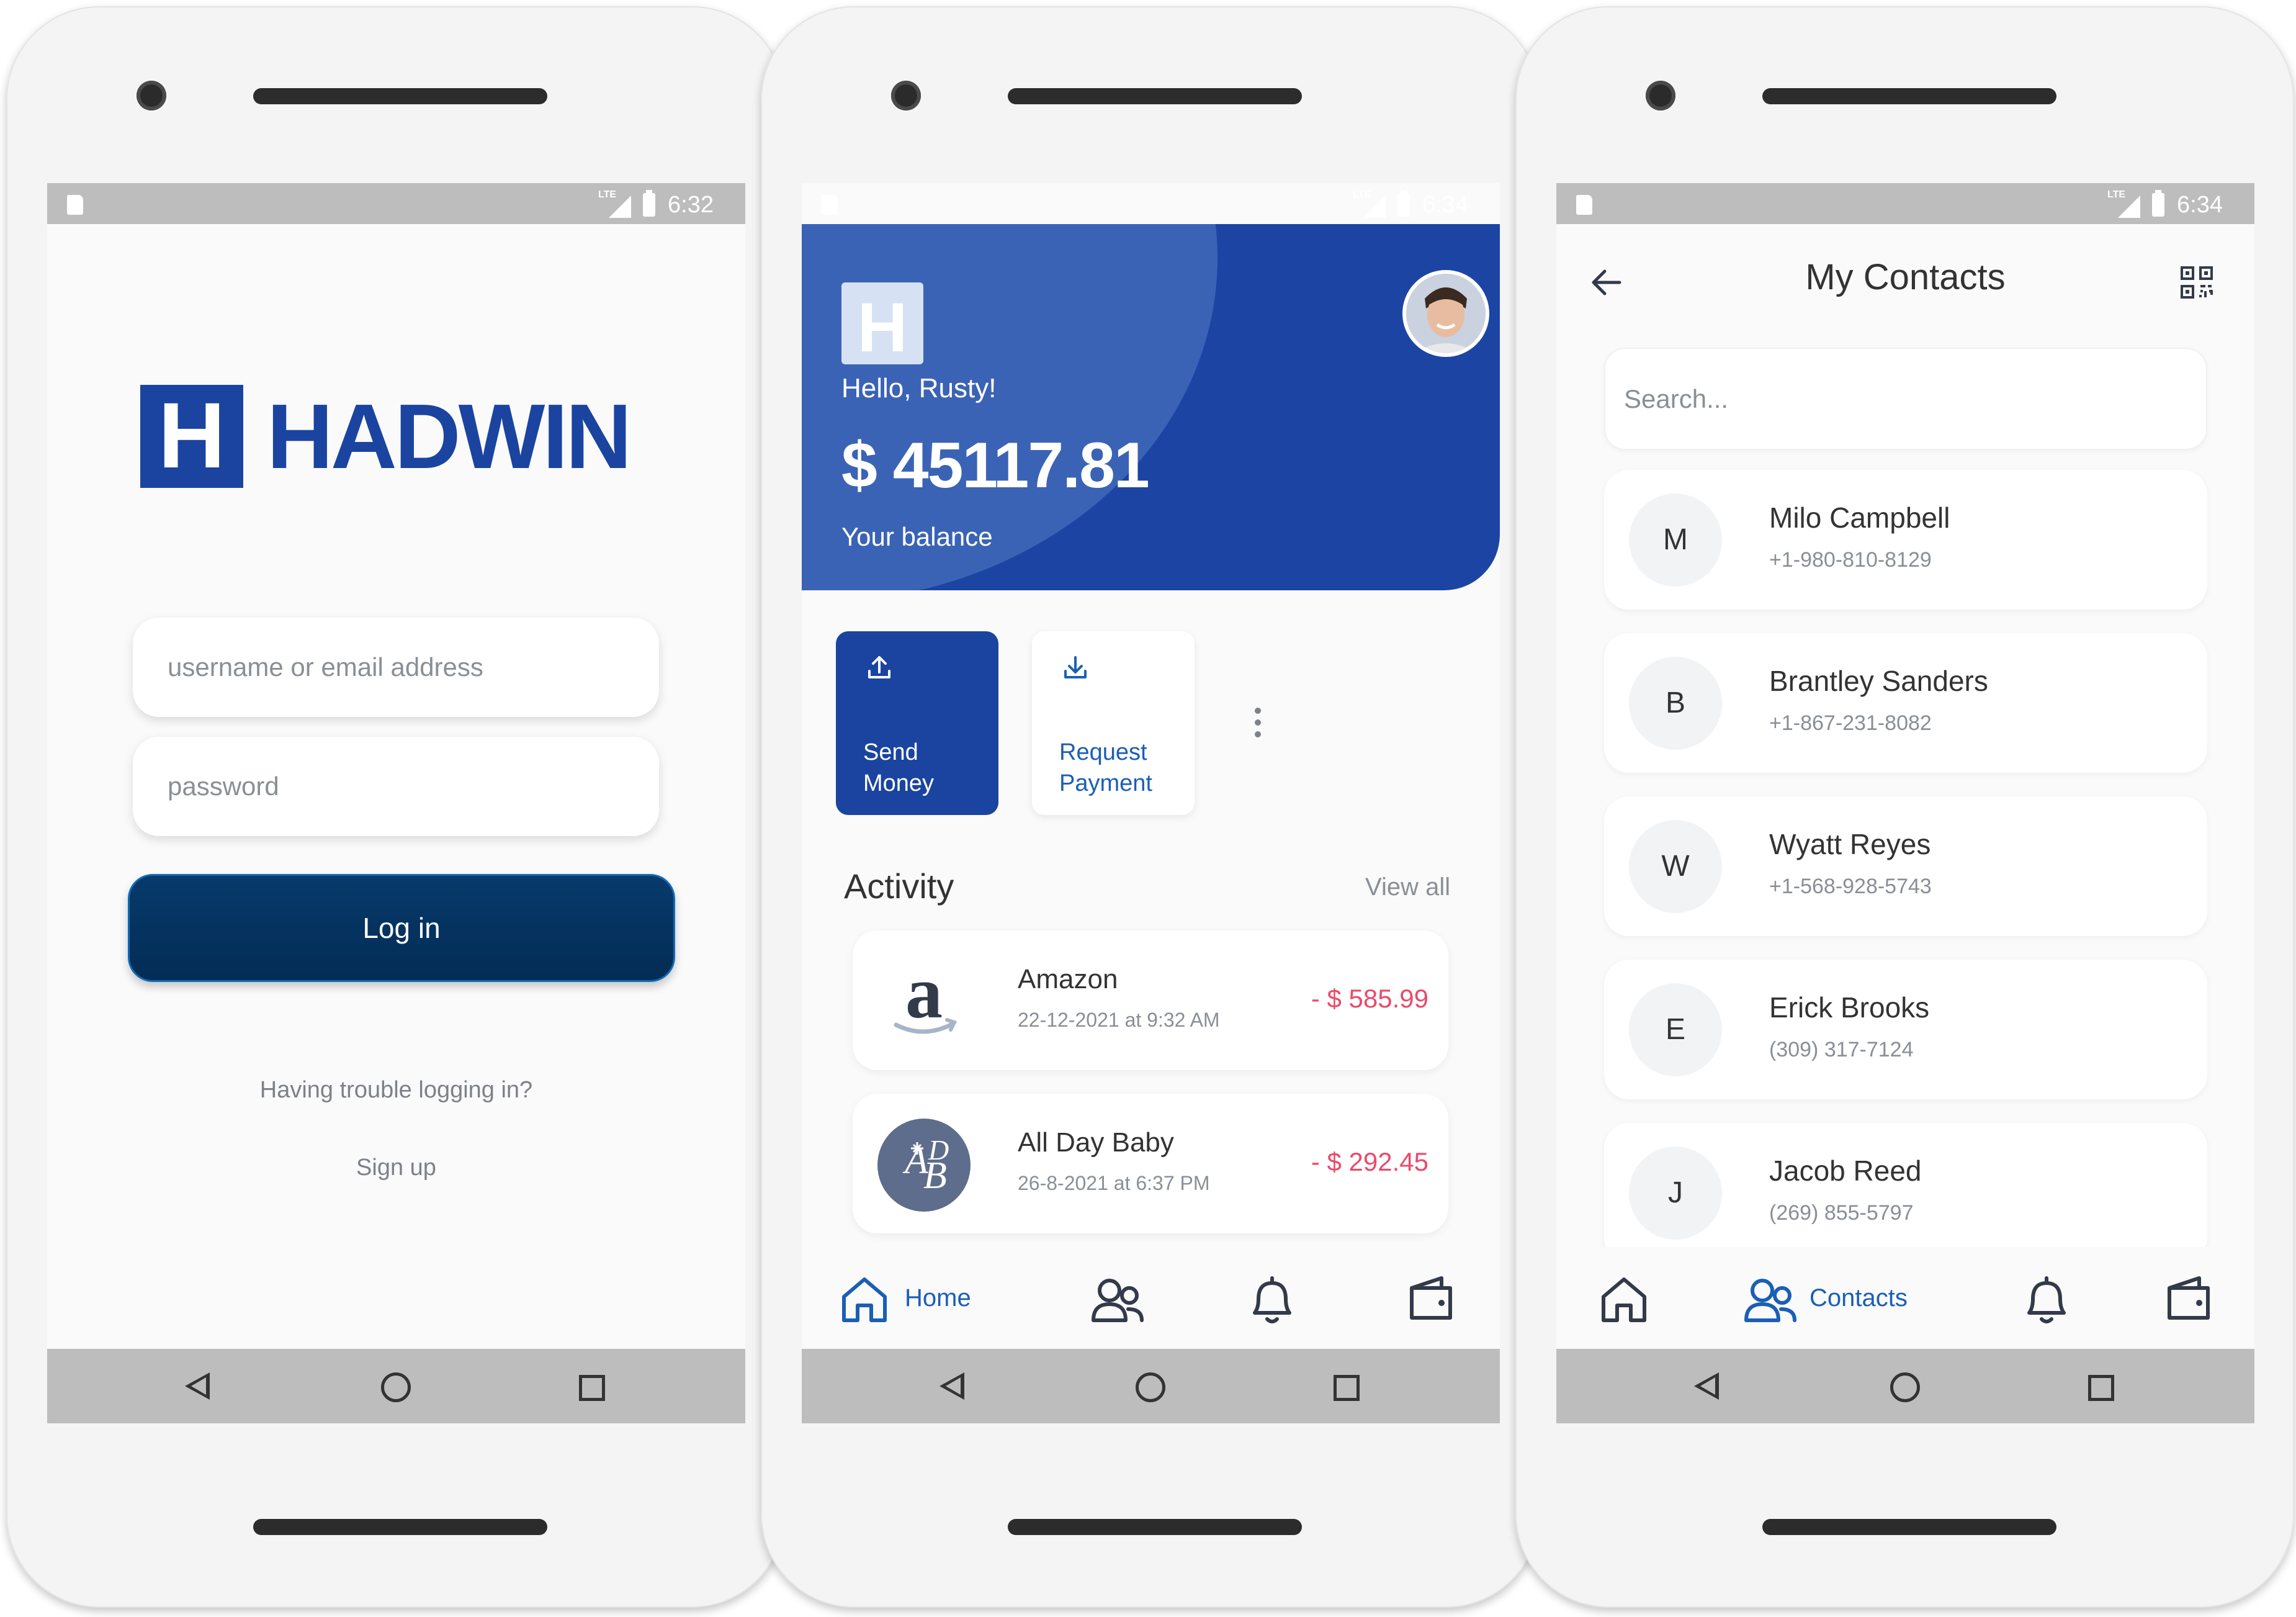  Describe the element at coordinates (1841, 1213) in the screenshot. I see `contact-phone: (269) 855-5797` at that location.